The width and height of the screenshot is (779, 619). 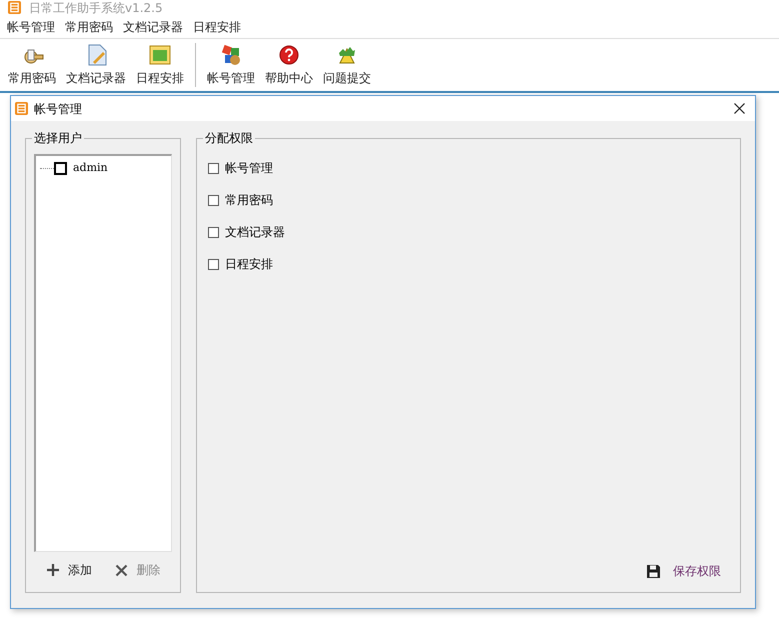 I want to click on calendar-icon, so click(x=160, y=55).